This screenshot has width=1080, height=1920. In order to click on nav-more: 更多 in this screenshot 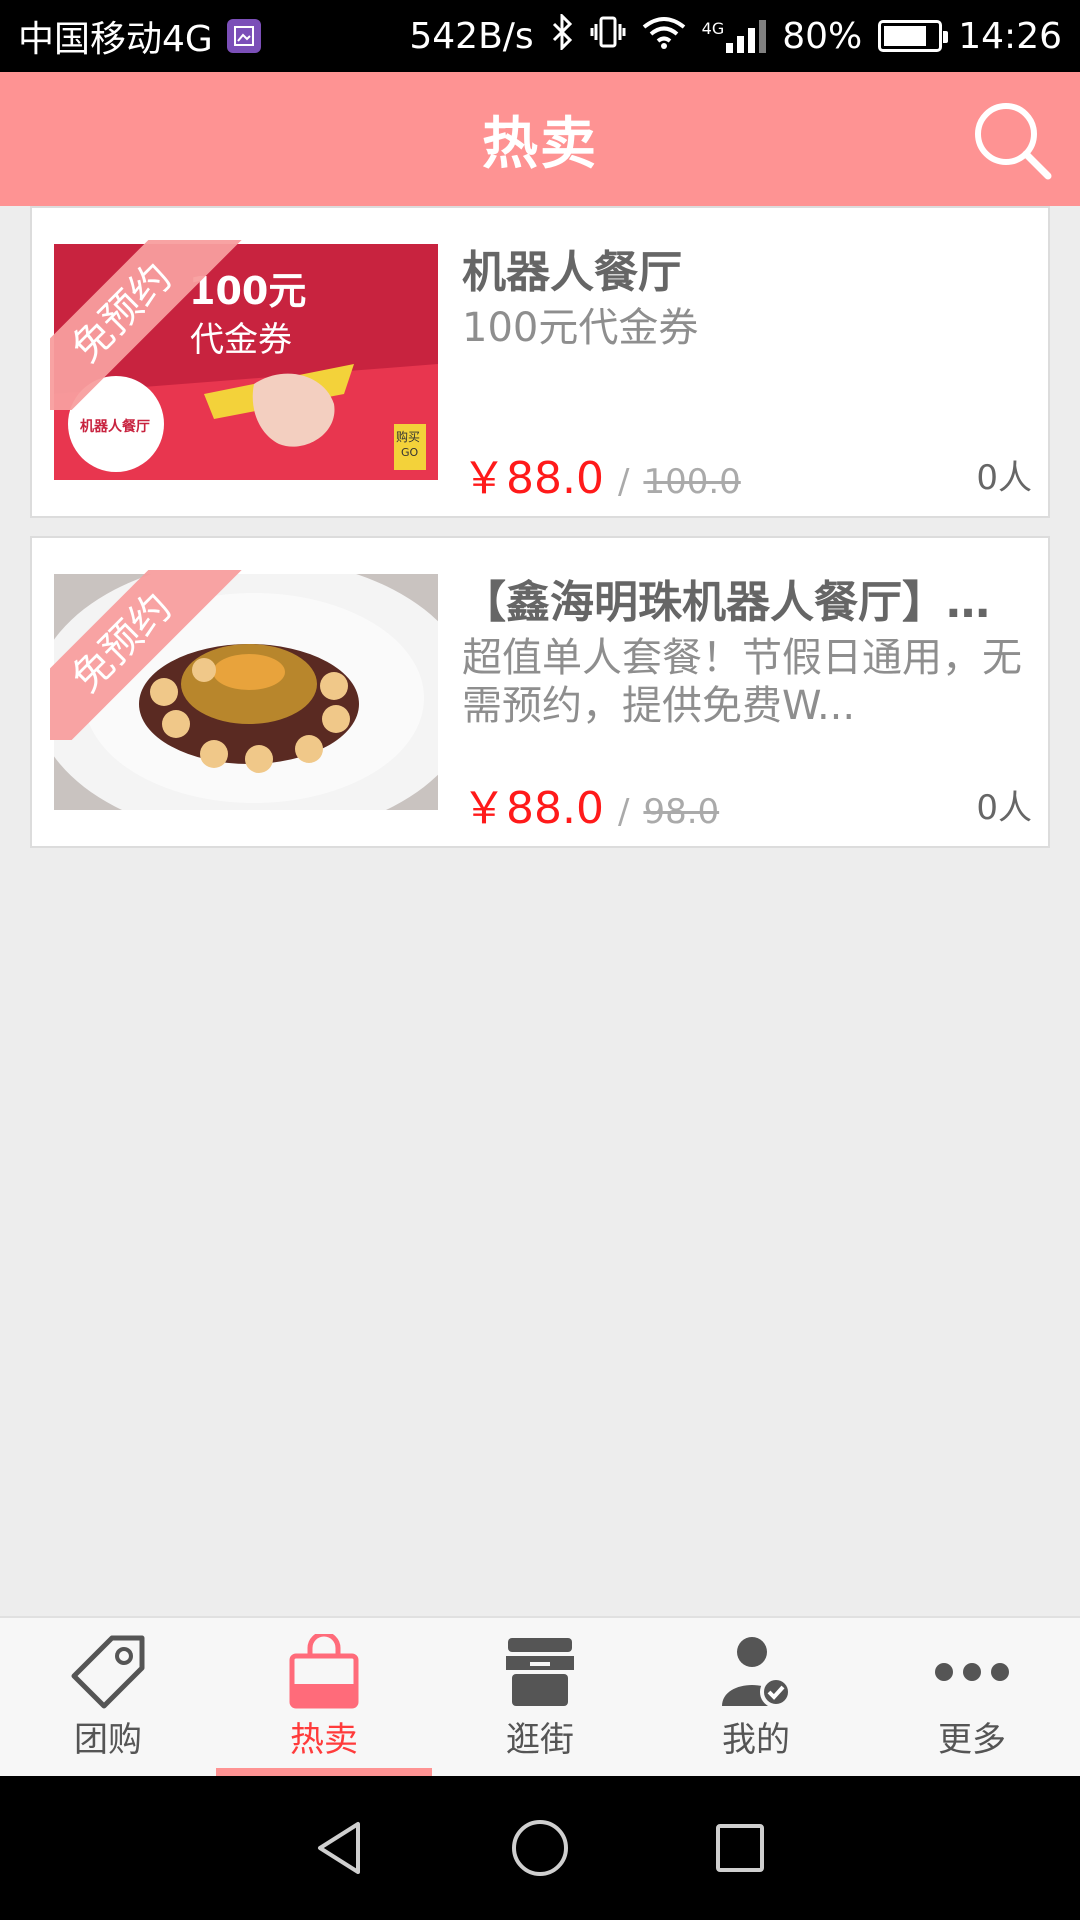, I will do `click(972, 1697)`.